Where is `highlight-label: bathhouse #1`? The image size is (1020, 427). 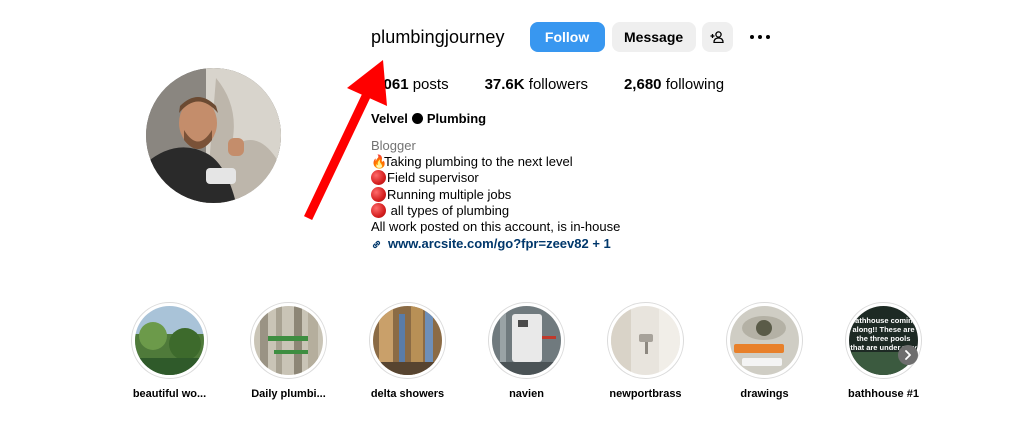 highlight-label: bathhouse #1 is located at coordinates (883, 394).